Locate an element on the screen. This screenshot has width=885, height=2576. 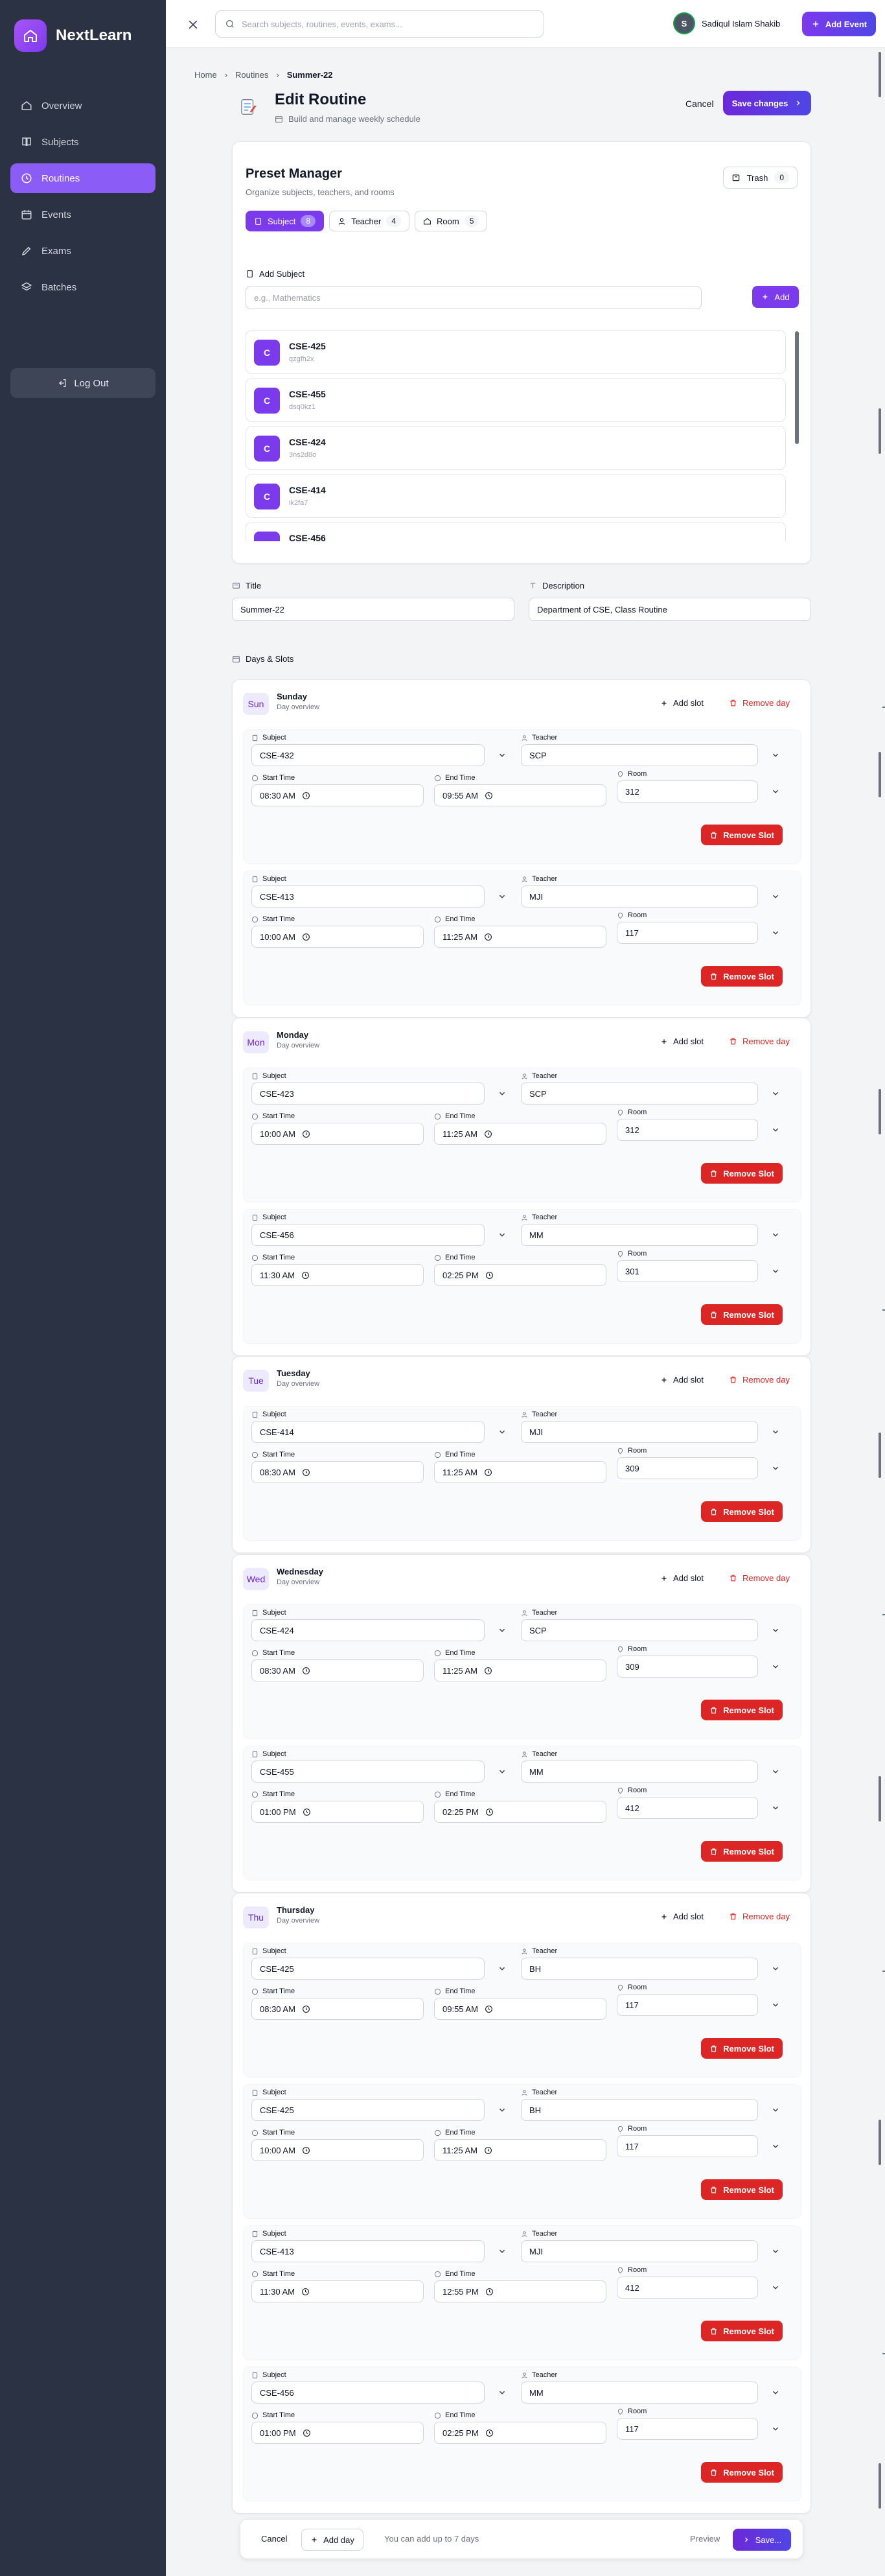
description-field: Department of CSE, Class Routine is located at coordinates (670, 609).